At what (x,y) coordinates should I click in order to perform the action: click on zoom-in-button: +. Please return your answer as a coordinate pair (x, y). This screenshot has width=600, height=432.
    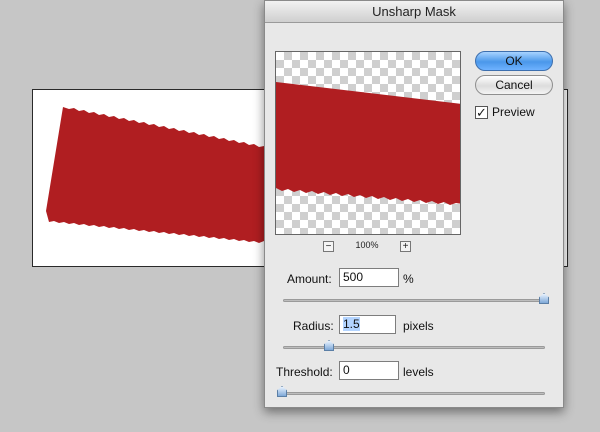
    Looking at the image, I should click on (405, 246).